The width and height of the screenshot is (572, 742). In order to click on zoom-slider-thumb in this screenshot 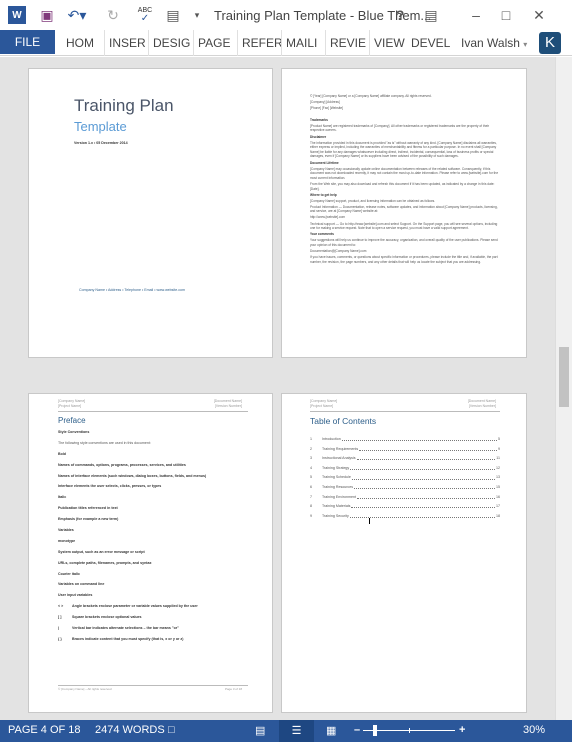, I will do `click(375, 730)`.